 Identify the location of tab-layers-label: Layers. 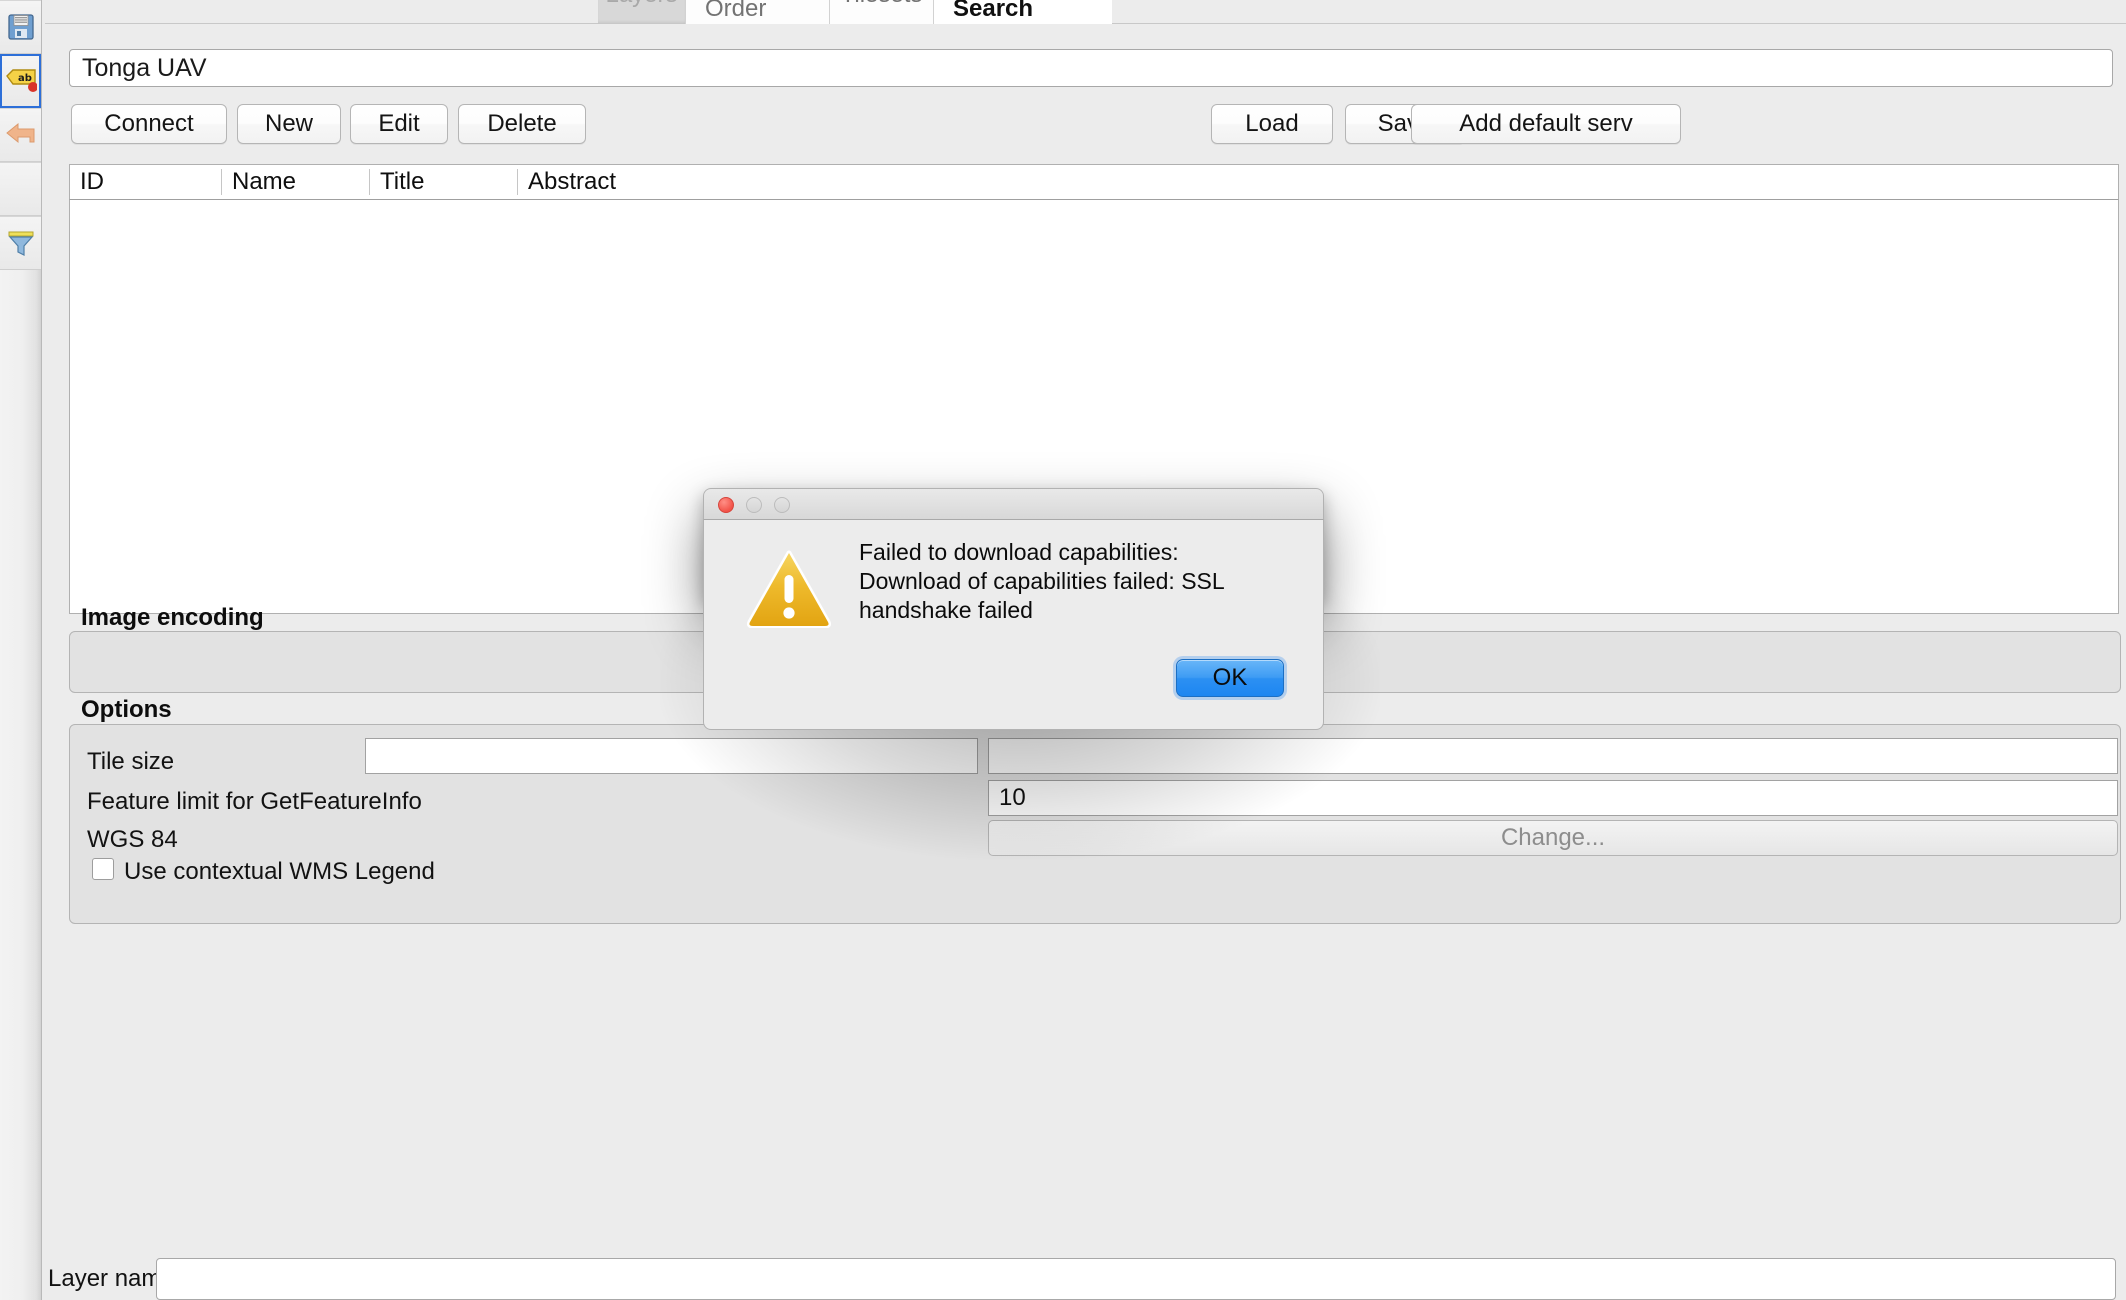
(641, 4).